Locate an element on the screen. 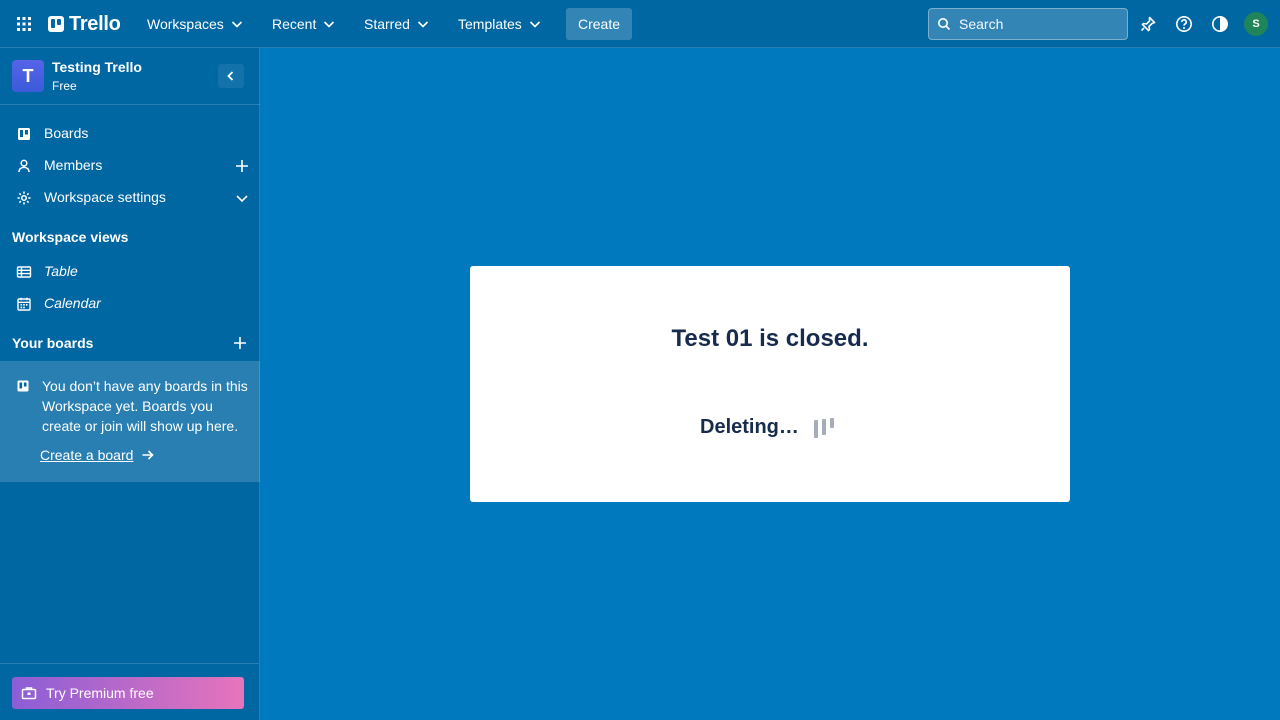 This screenshot has width=1280, height=720. sidebar-item-label: Table is located at coordinates (61, 271).